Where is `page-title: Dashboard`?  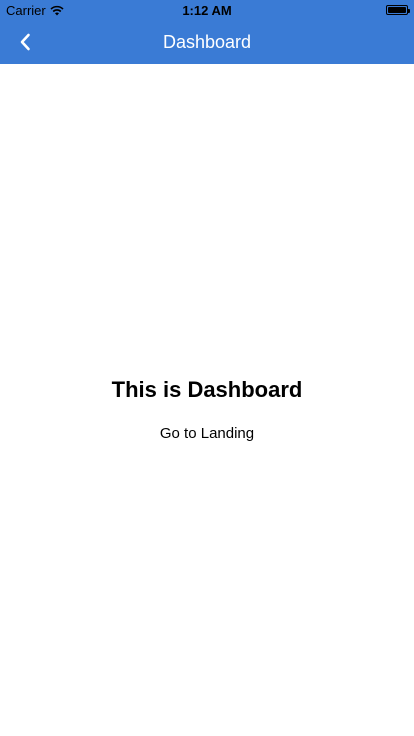
page-title: Dashboard is located at coordinates (207, 42).